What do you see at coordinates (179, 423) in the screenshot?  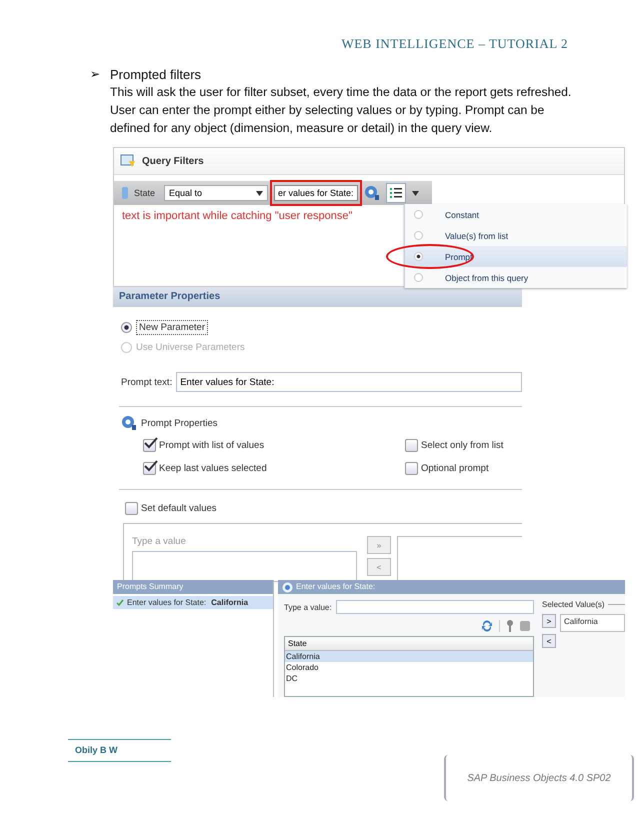 I see `section-label: Prompt Properties` at bounding box center [179, 423].